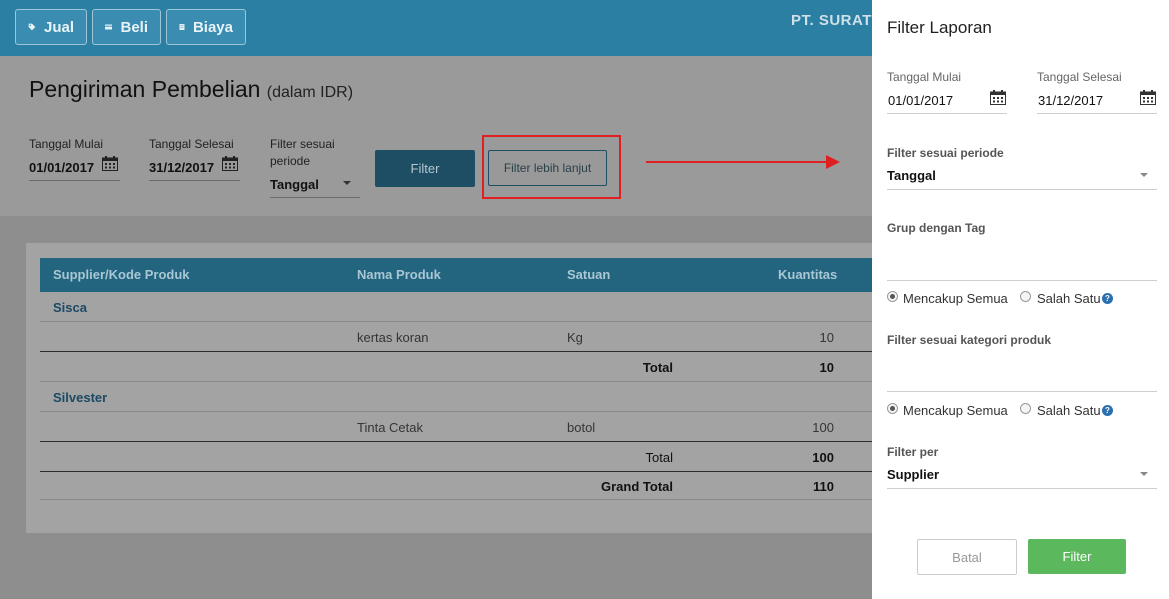  What do you see at coordinates (1022, 189) in the screenshot?
I see `panel-period-underline` at bounding box center [1022, 189].